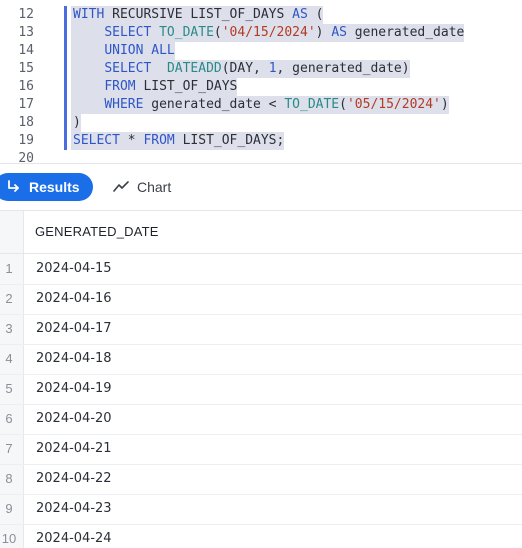  Describe the element at coordinates (9, 418) in the screenshot. I see `row-index: 6` at that location.